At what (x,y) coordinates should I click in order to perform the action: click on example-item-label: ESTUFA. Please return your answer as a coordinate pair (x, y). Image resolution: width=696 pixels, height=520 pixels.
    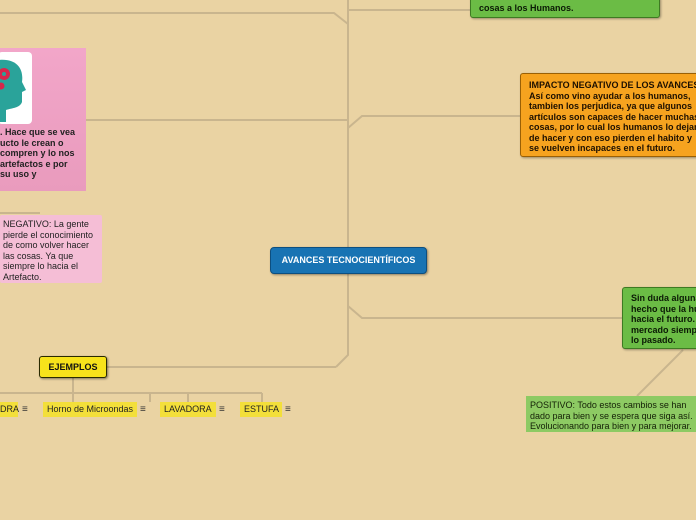
    Looking at the image, I should click on (262, 409).